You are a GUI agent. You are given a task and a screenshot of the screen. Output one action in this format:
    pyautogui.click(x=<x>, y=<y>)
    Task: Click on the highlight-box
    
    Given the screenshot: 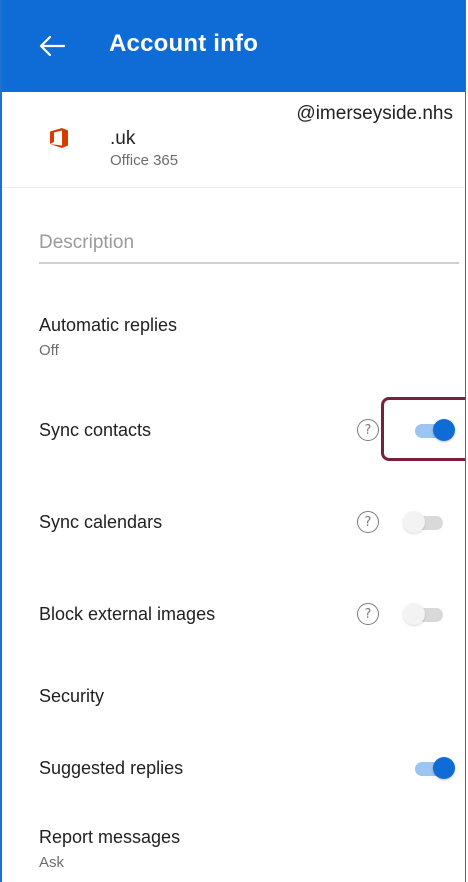 What is the action you would take?
    pyautogui.click(x=423, y=429)
    